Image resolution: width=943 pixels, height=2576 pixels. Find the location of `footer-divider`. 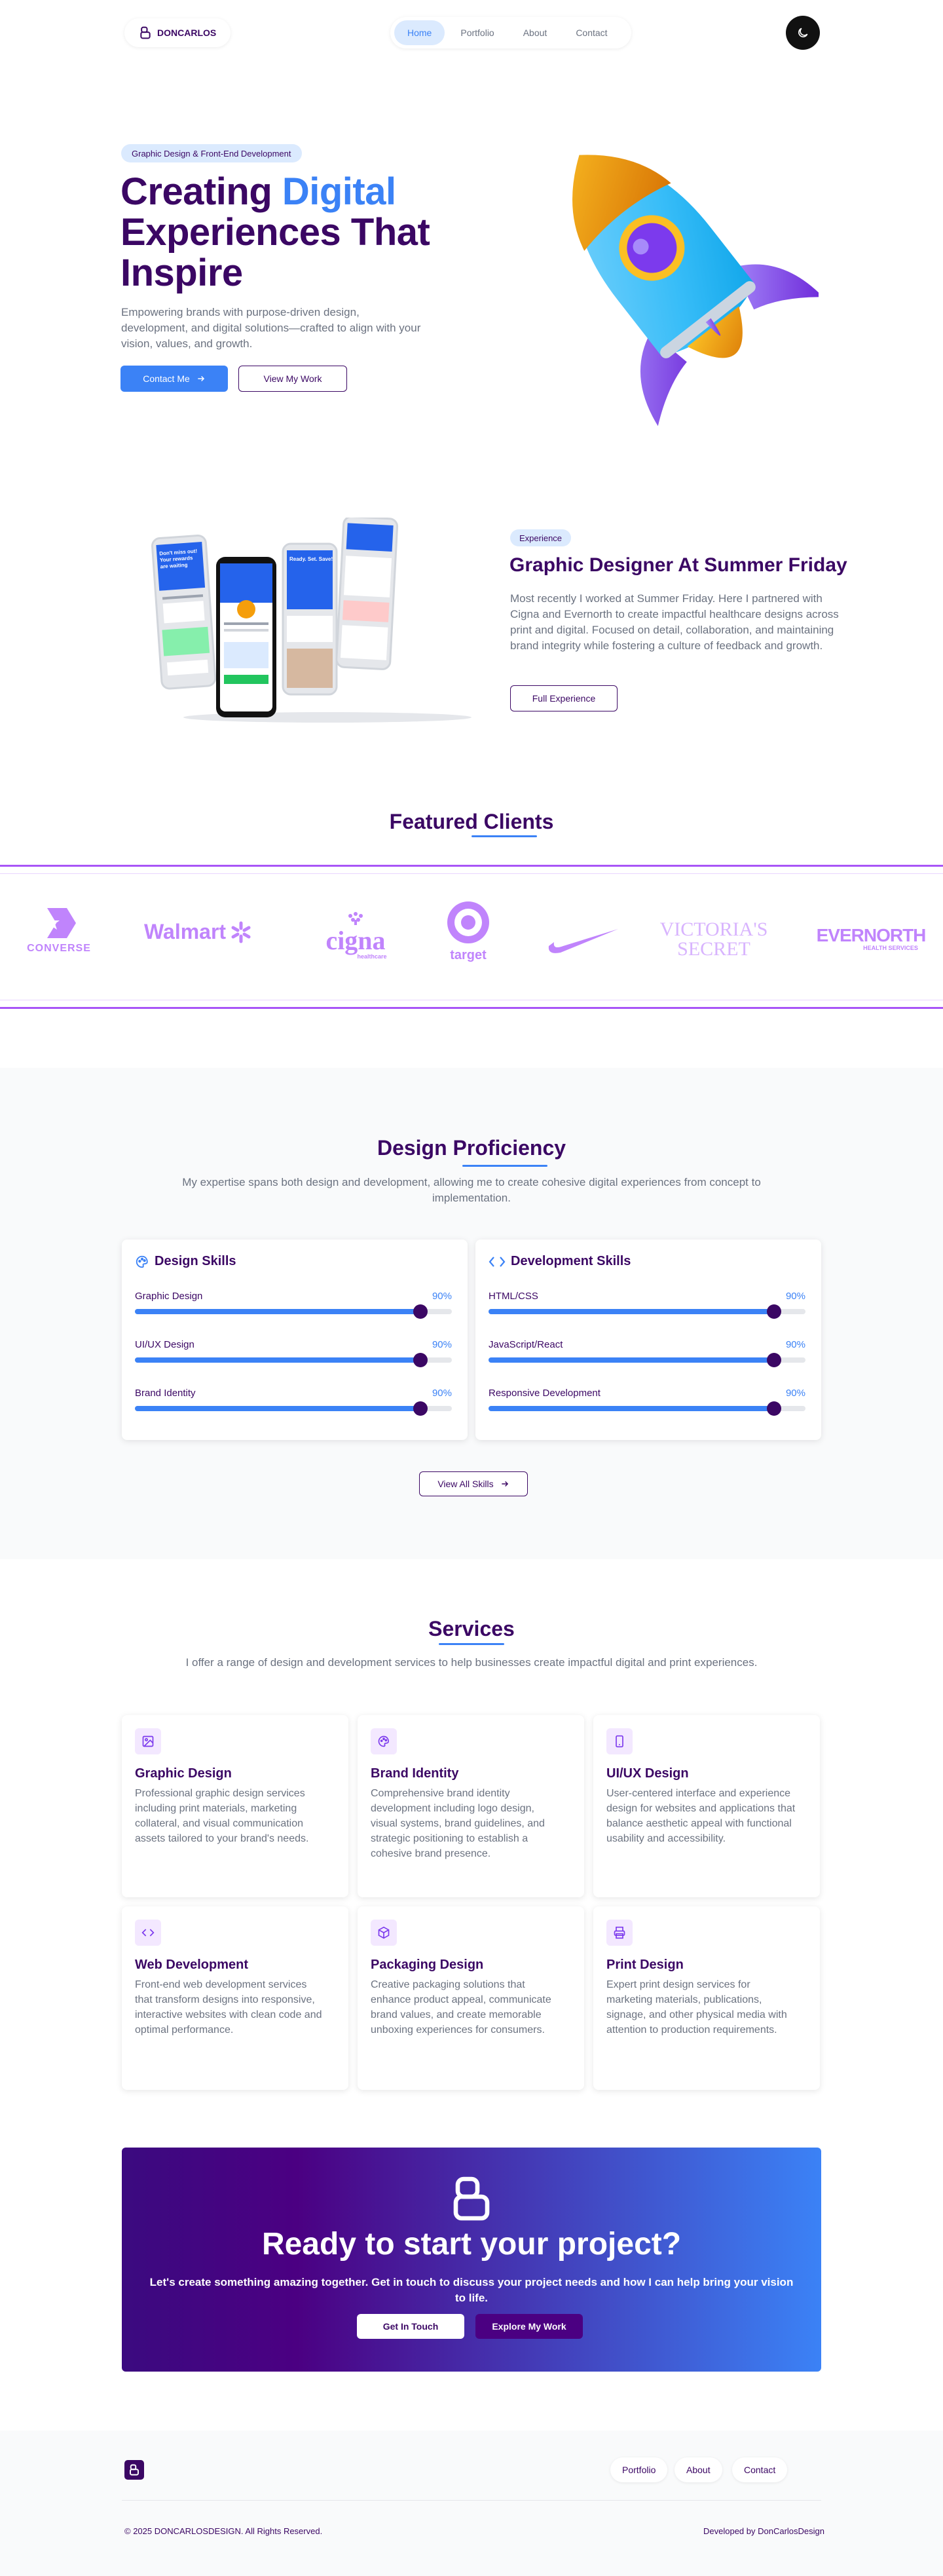

footer-divider is located at coordinates (471, 2500).